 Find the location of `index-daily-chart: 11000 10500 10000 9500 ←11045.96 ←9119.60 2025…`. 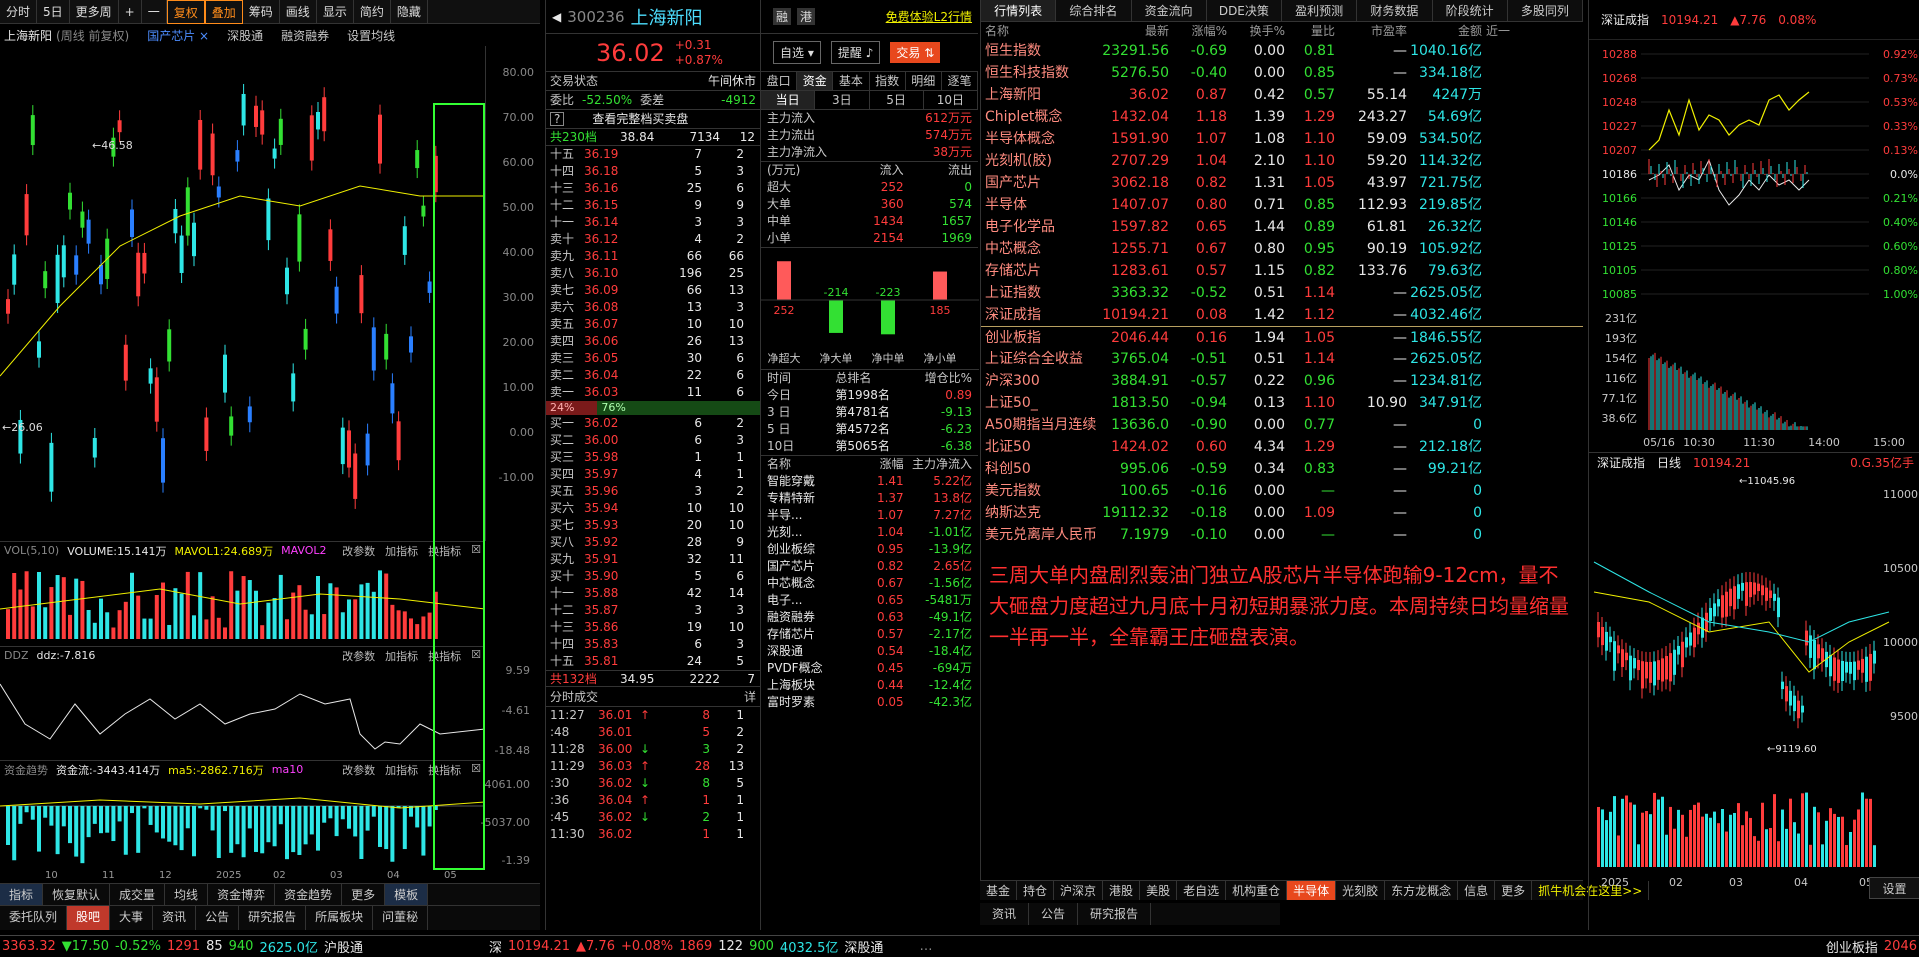

index-daily-chart: 11000 10500 10000 9500 ←11045.96 ←9119.60 2025… is located at coordinates (1754, 682).